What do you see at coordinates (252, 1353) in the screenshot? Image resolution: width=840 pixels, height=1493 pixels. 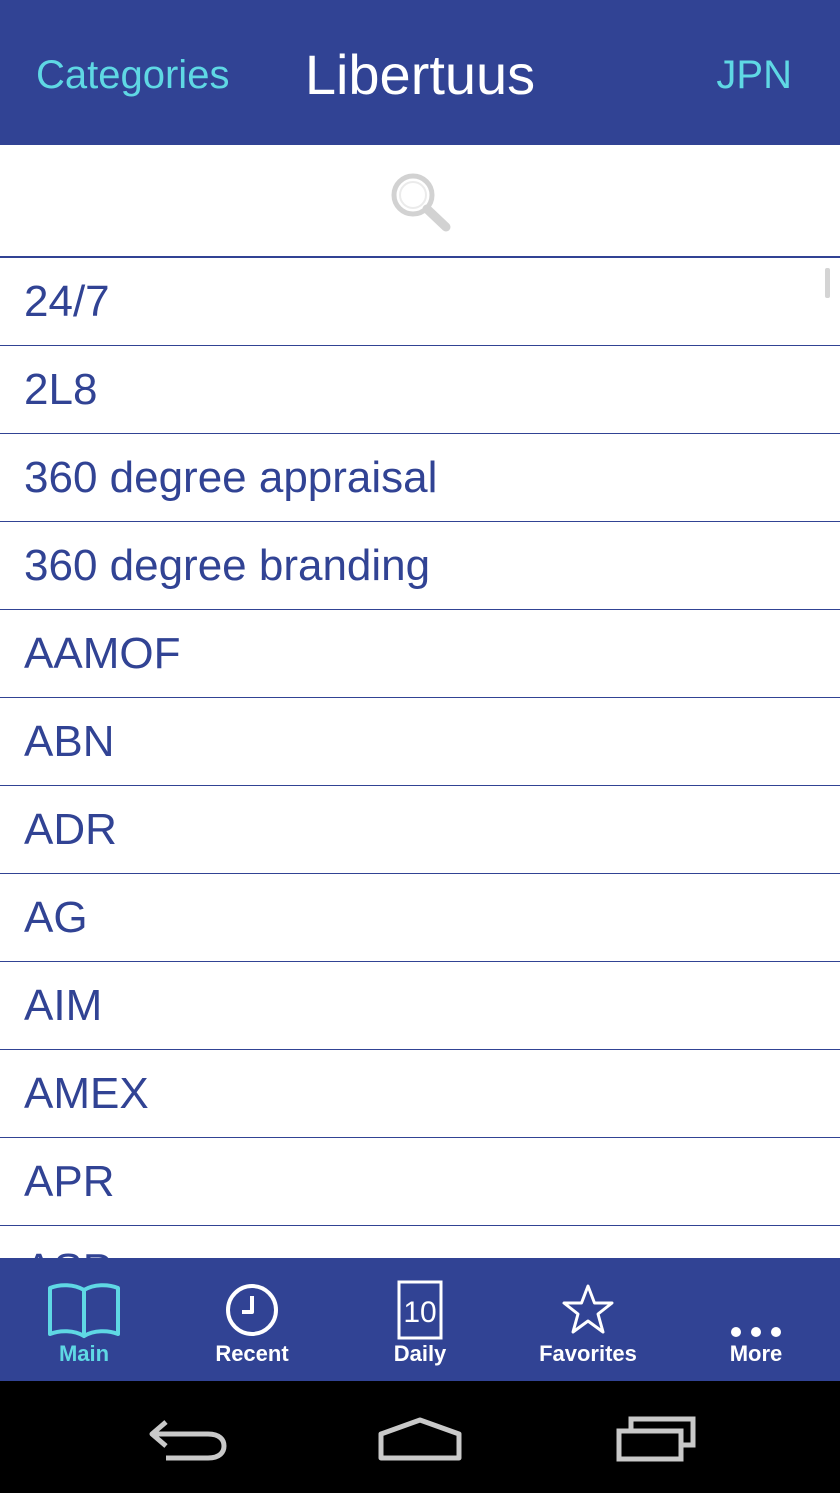 I see `tab-recent-label: Recent` at bounding box center [252, 1353].